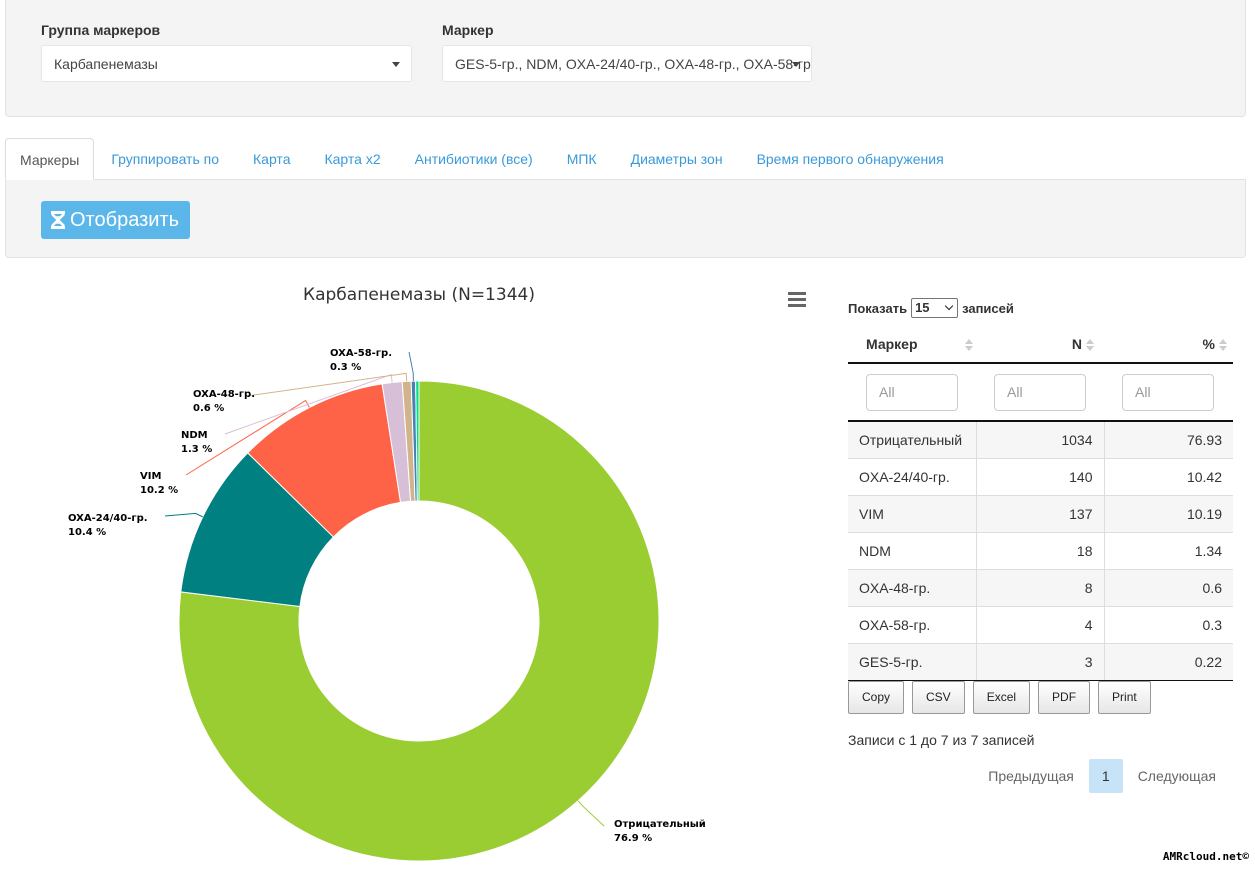  I want to click on page-1-button: 1, so click(1105, 775).